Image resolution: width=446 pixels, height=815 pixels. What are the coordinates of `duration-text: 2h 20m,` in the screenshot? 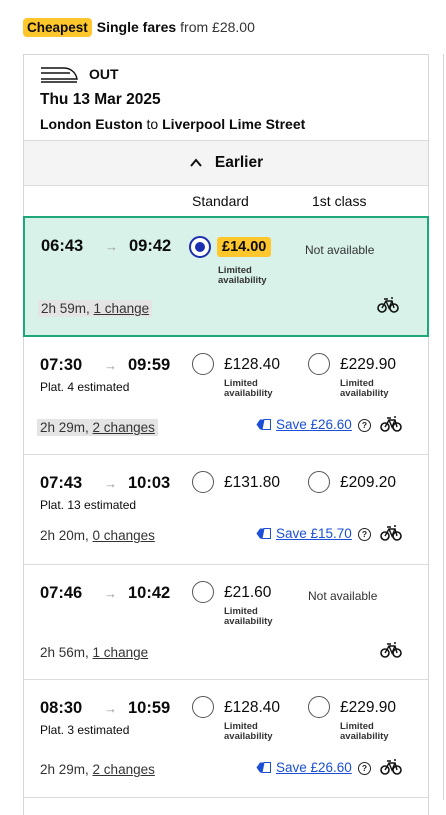 It's located at (64, 535).